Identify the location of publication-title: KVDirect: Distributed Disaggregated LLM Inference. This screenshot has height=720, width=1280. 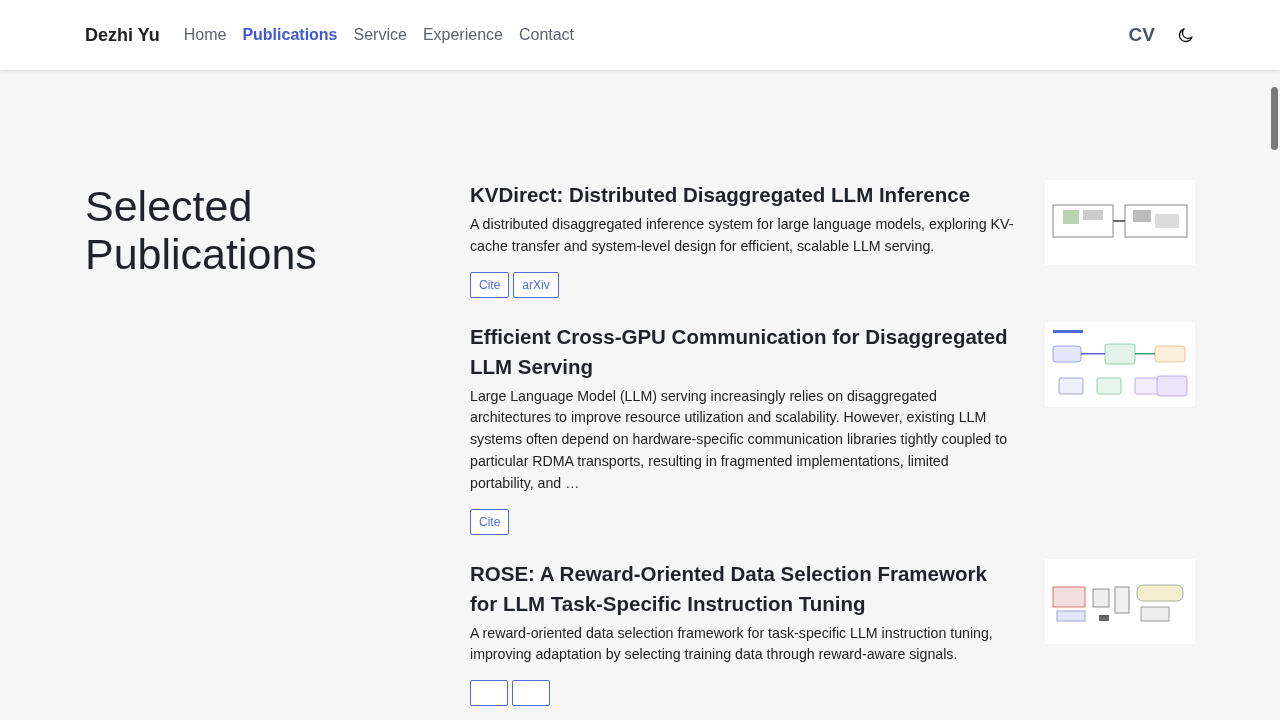
(742, 195).